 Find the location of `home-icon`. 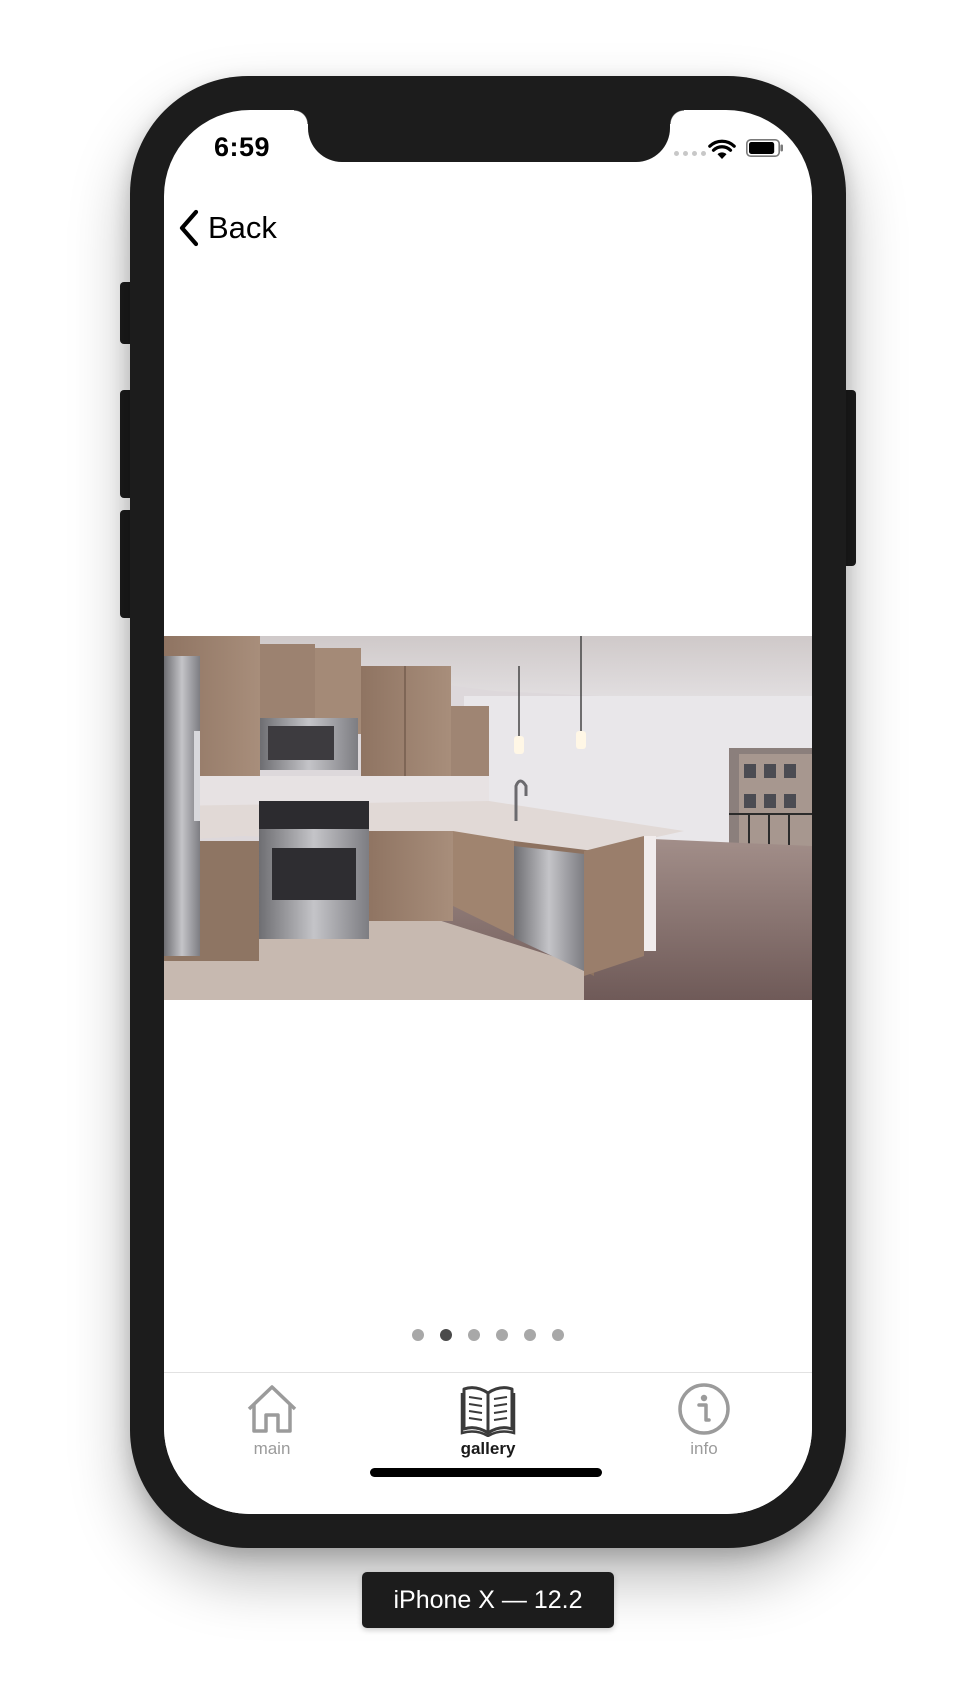

home-icon is located at coordinates (272, 1409).